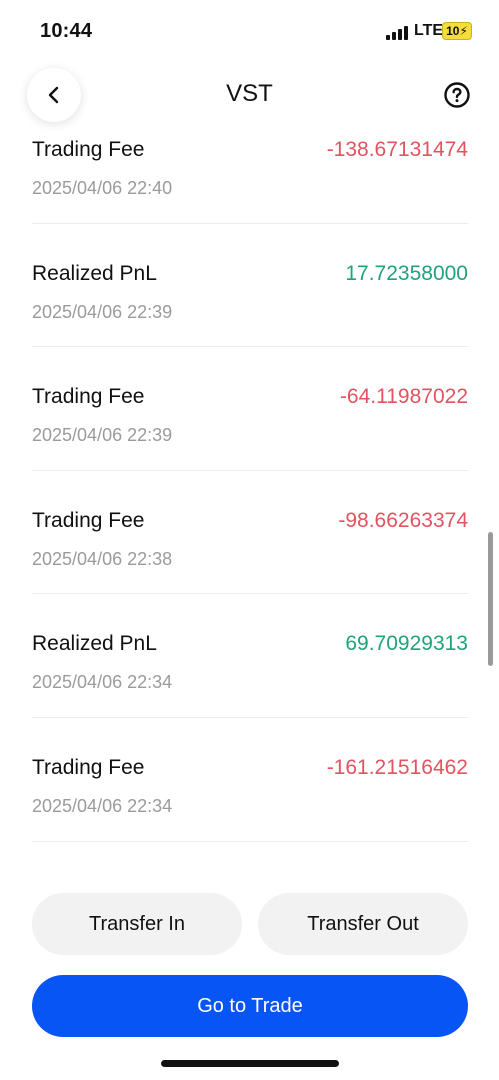  What do you see at coordinates (403, 520) in the screenshot?
I see `transaction-amount: -98.66263374` at bounding box center [403, 520].